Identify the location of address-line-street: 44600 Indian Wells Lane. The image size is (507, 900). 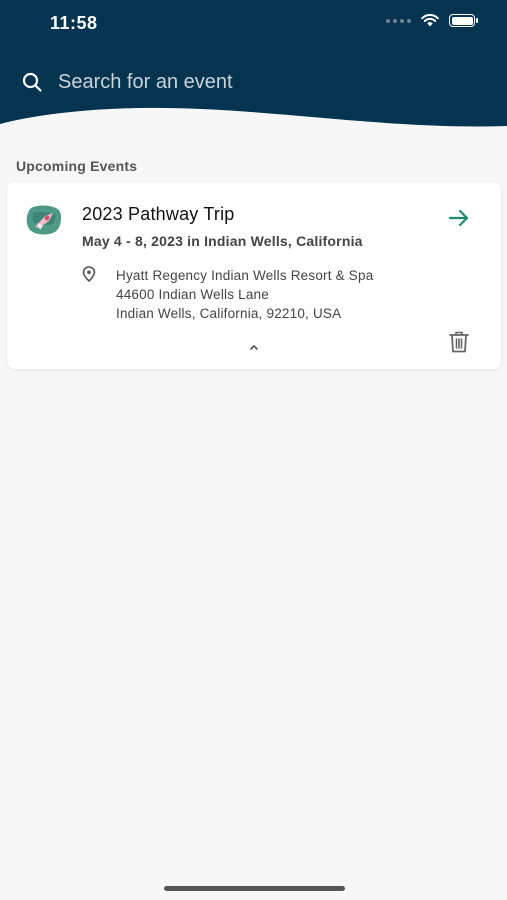
(192, 294).